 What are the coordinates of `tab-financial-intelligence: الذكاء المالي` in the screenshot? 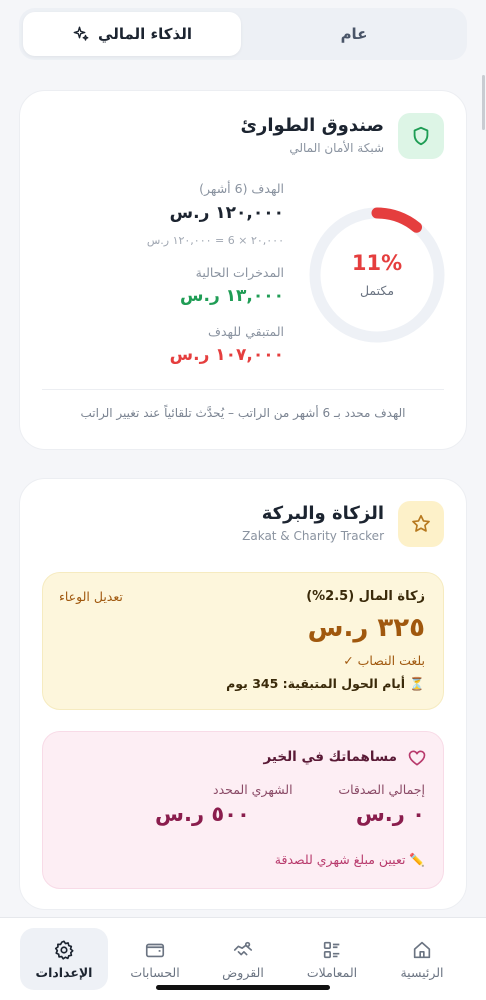 It's located at (132, 34).